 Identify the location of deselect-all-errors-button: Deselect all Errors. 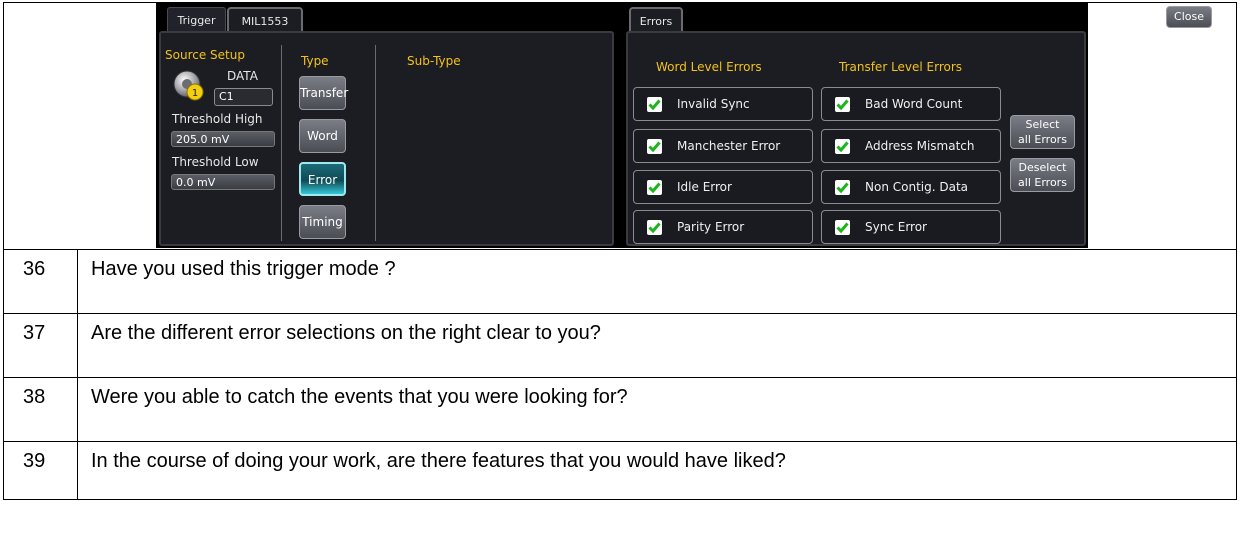
(1042, 175).